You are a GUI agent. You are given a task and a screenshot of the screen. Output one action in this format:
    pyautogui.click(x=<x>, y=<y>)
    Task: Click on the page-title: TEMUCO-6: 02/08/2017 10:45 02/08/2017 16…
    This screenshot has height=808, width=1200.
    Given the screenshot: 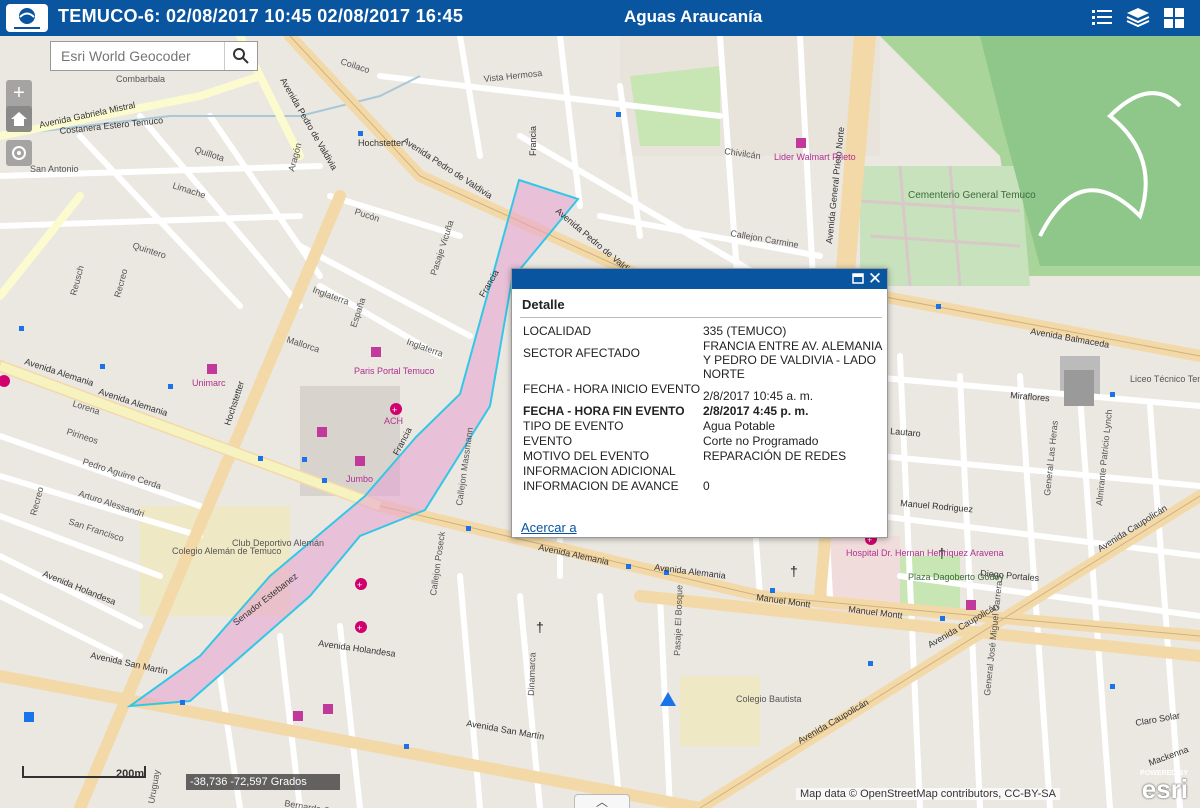 What is the action you would take?
    pyautogui.click(x=261, y=16)
    